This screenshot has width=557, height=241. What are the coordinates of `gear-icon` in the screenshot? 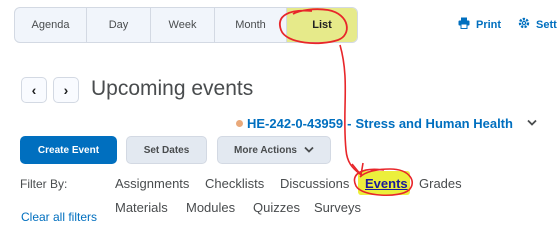 It's located at (524, 24).